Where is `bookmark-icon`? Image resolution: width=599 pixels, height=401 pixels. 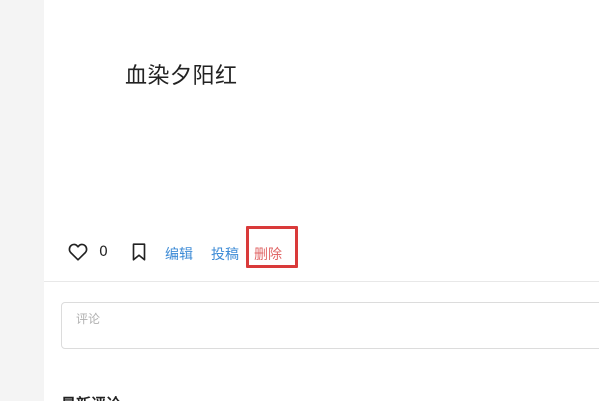
bookmark-icon is located at coordinates (139, 252).